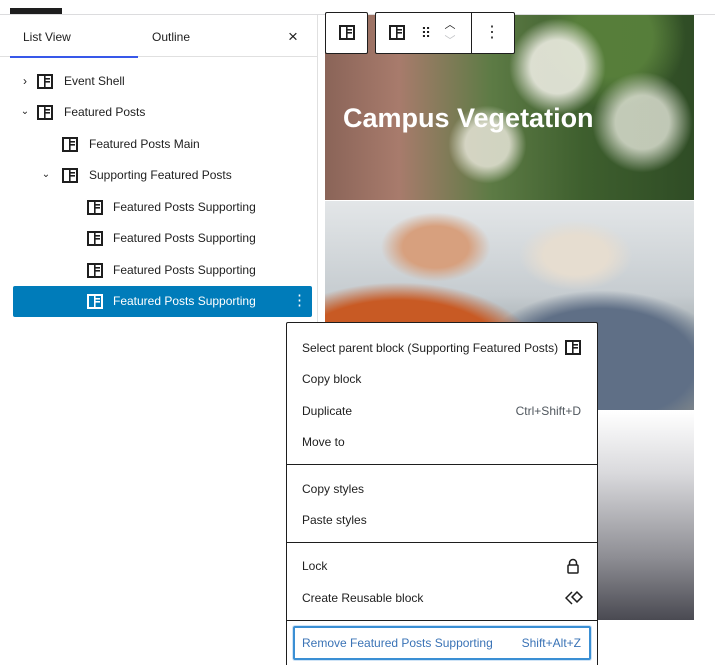  I want to click on menu-item-create-reusable: Create Reusable block, so click(442, 598).